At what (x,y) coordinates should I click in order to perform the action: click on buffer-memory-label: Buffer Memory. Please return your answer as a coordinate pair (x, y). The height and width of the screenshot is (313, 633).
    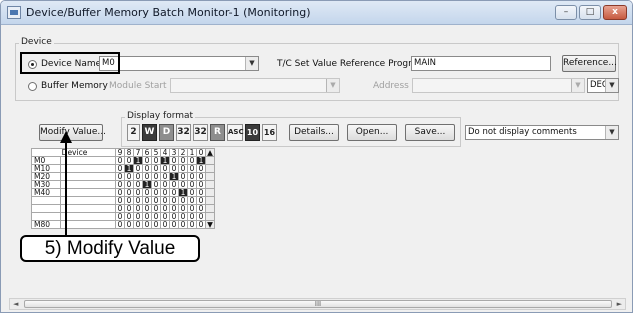
    Looking at the image, I should click on (74, 86).